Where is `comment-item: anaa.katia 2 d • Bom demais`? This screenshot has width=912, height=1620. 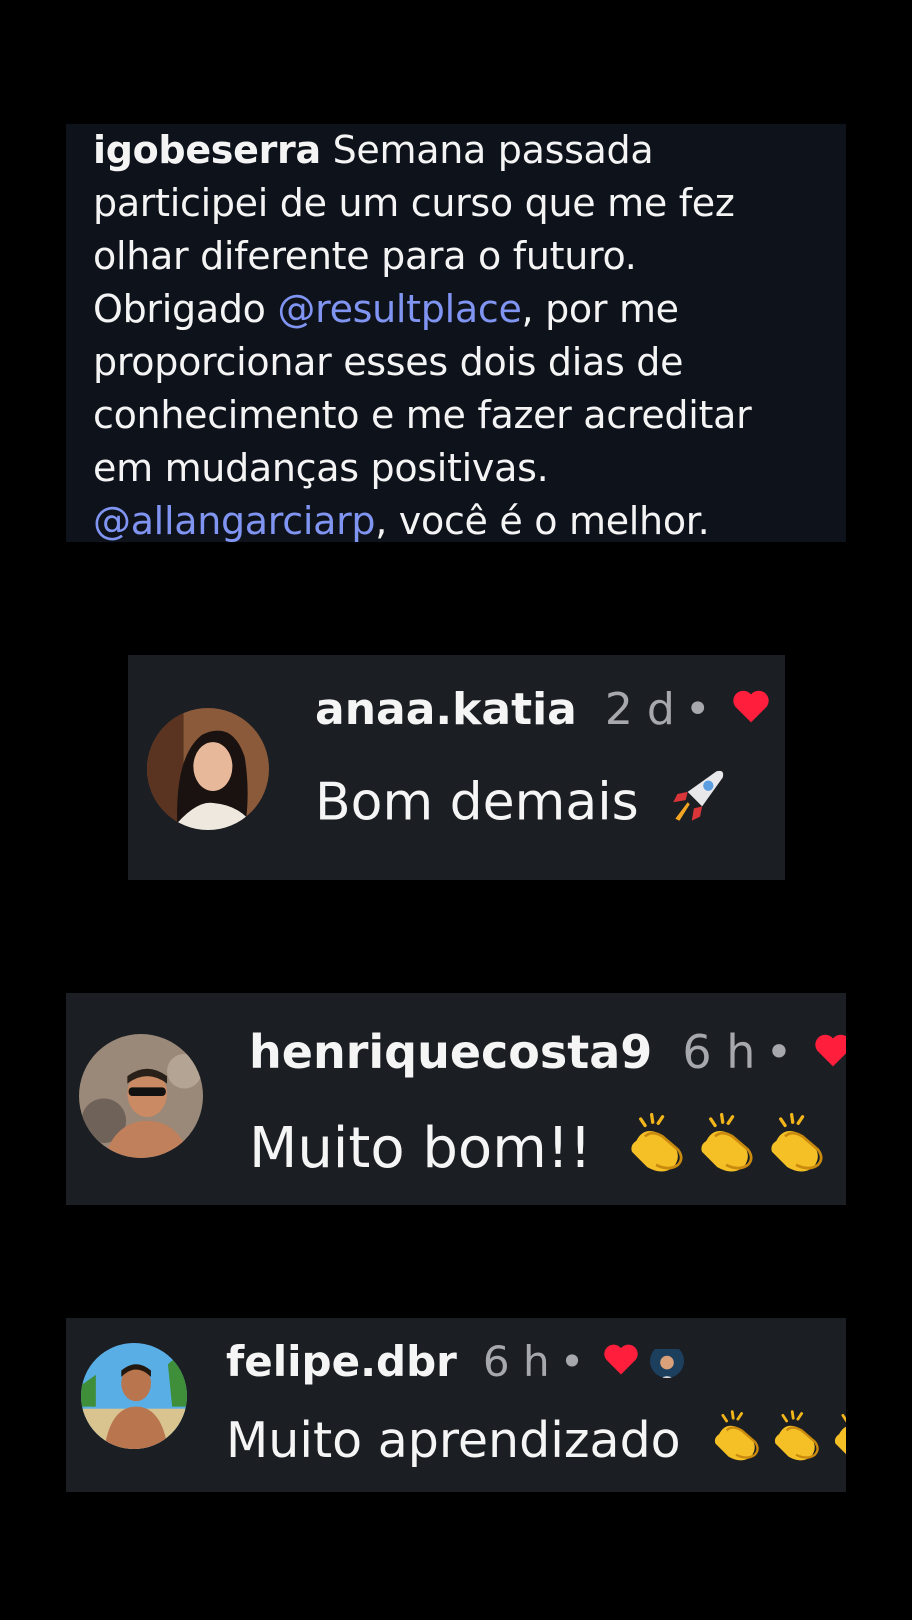 comment-item: anaa.katia 2 d • Bom demais is located at coordinates (456, 767).